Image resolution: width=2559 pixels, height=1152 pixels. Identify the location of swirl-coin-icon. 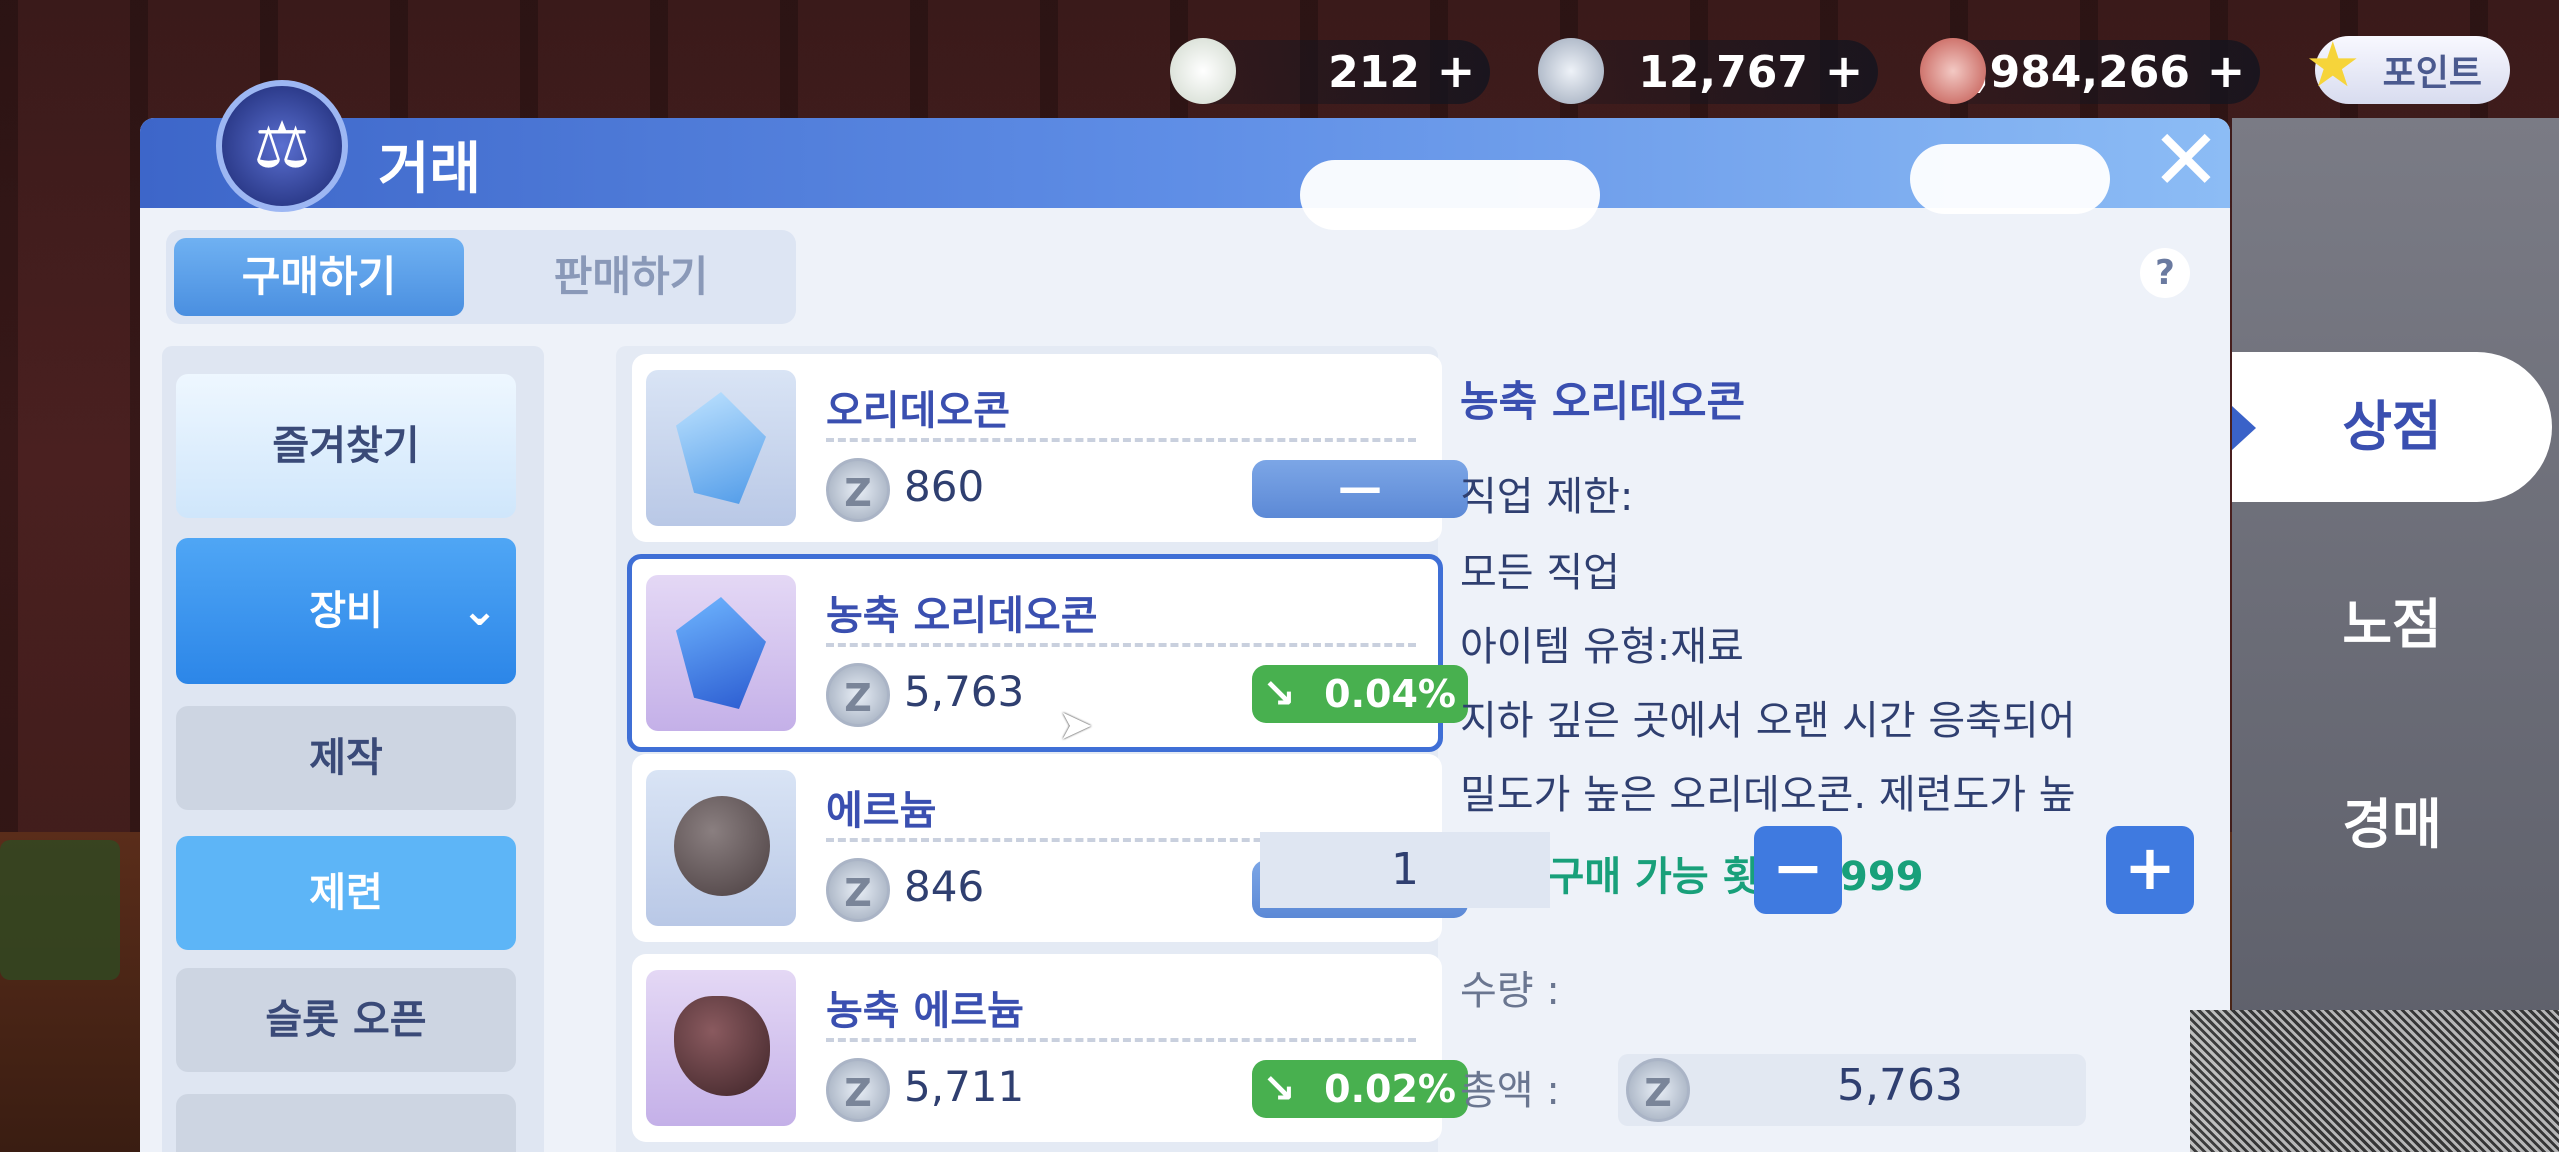
(1953, 71).